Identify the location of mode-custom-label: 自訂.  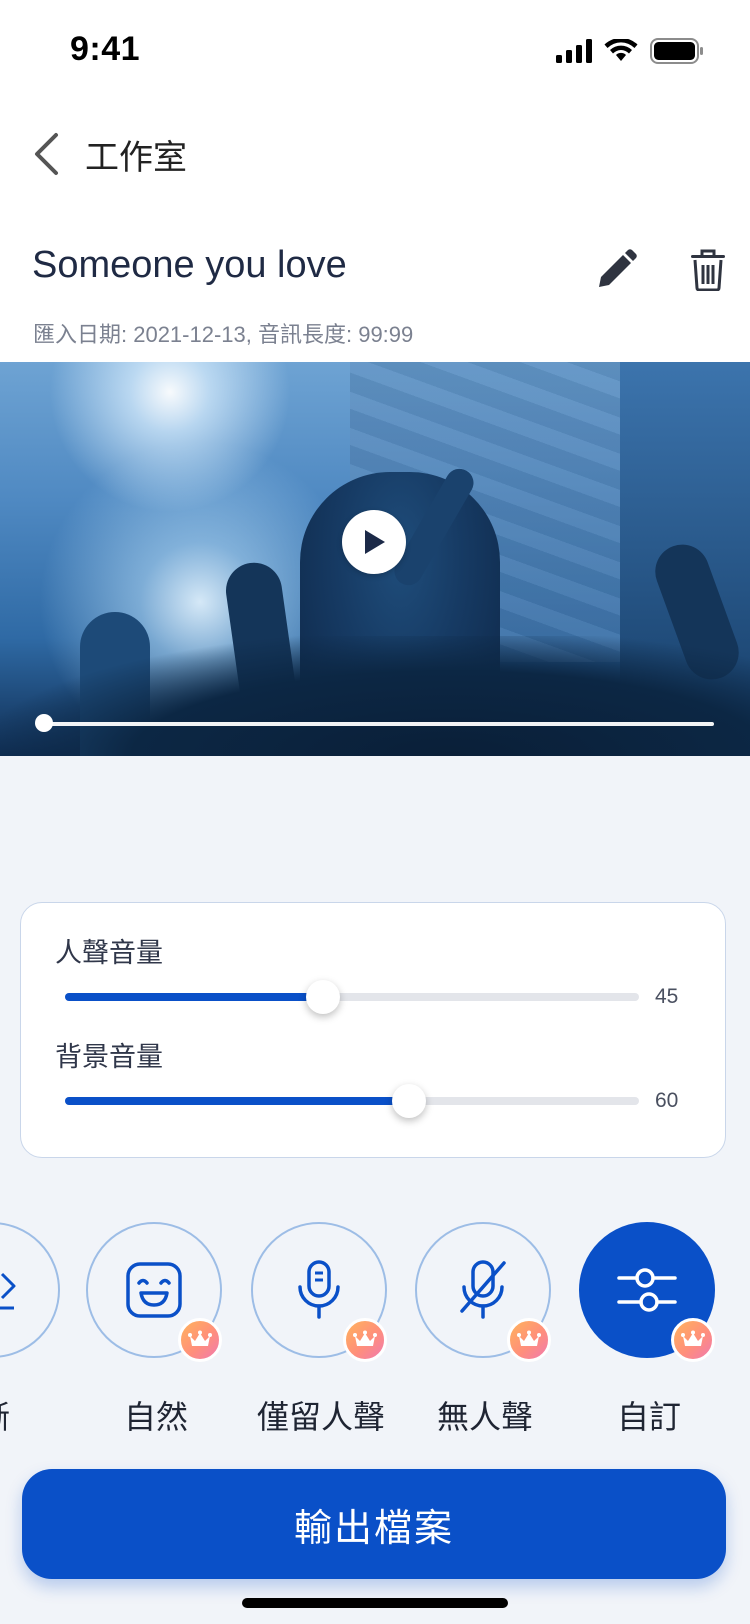
(648, 1417).